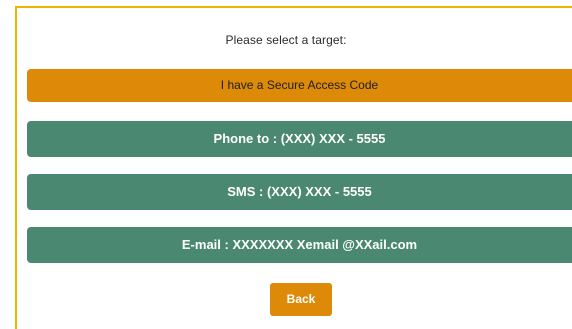 This screenshot has width=572, height=329. I want to click on sms-target-button: SMS : (XXX) XXX - 5555, so click(299, 192).